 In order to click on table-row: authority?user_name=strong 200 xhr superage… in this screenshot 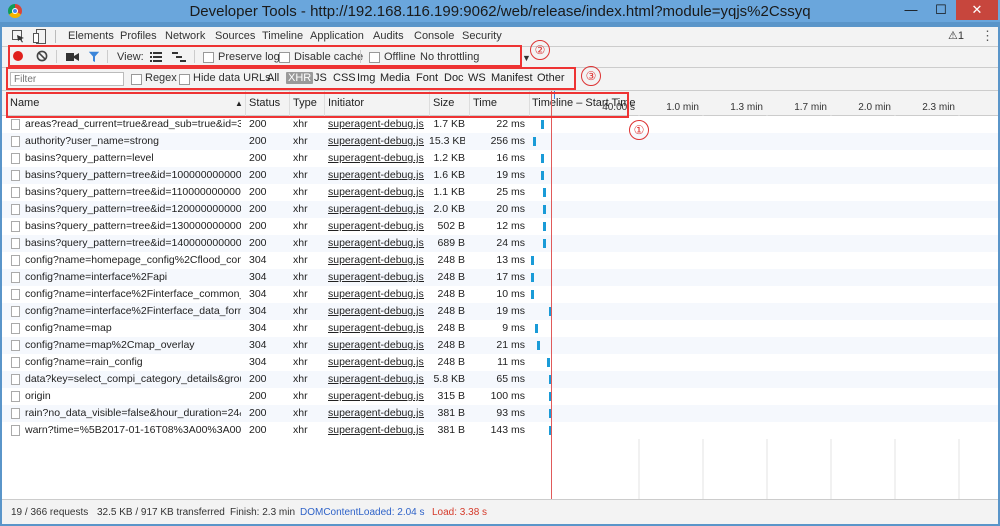, I will do `click(500, 141)`.